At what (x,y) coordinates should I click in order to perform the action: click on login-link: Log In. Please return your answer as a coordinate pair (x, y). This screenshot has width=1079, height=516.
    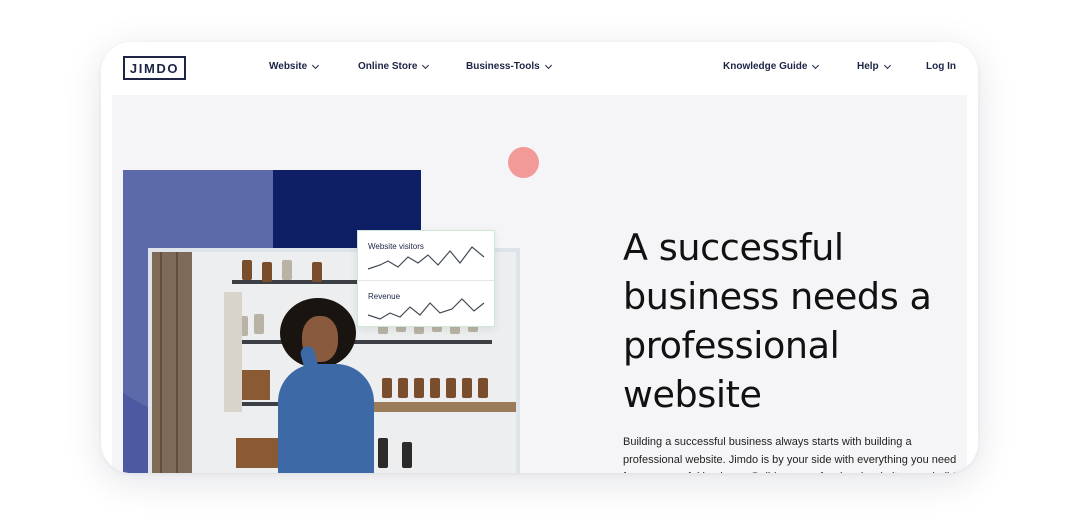
    Looking at the image, I should click on (941, 66).